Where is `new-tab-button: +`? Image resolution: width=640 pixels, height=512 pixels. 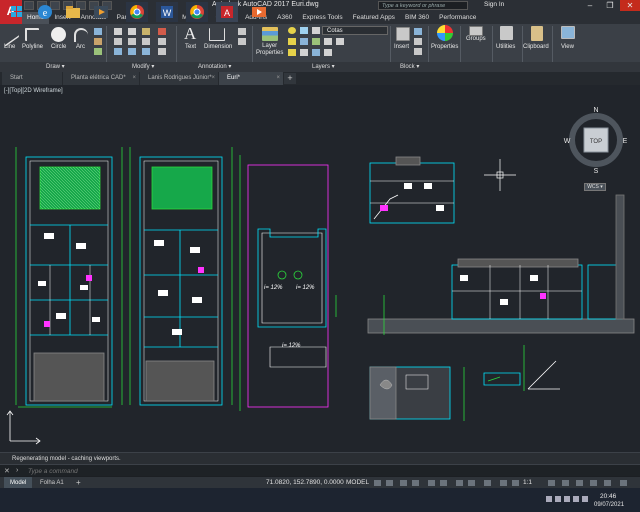
new-tab-button: + is located at coordinates (290, 78).